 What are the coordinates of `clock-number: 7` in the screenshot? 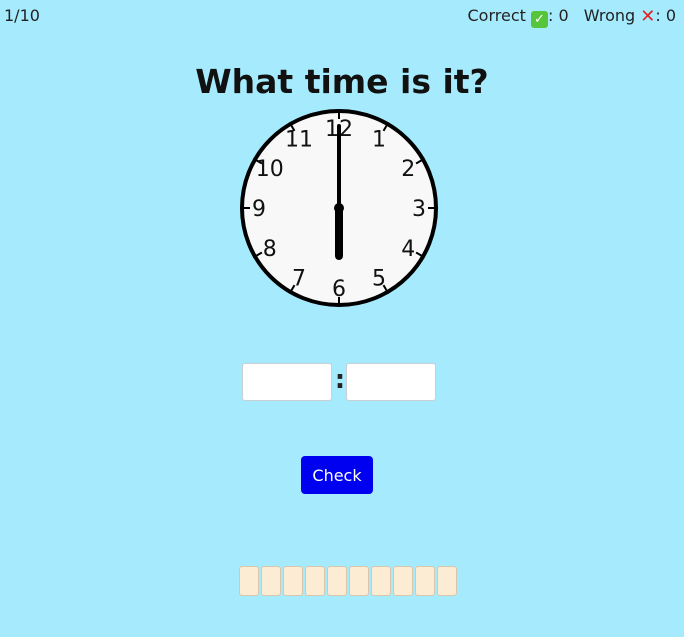 It's located at (299, 278).